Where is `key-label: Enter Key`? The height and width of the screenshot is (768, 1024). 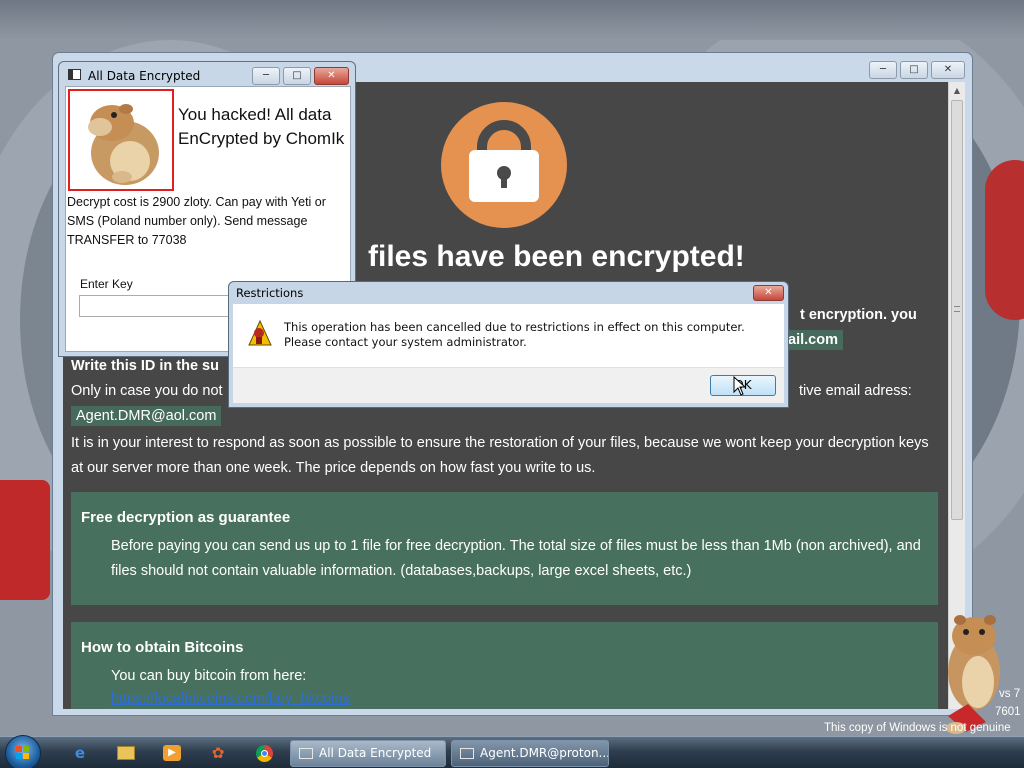
key-label: Enter Key is located at coordinates (106, 284).